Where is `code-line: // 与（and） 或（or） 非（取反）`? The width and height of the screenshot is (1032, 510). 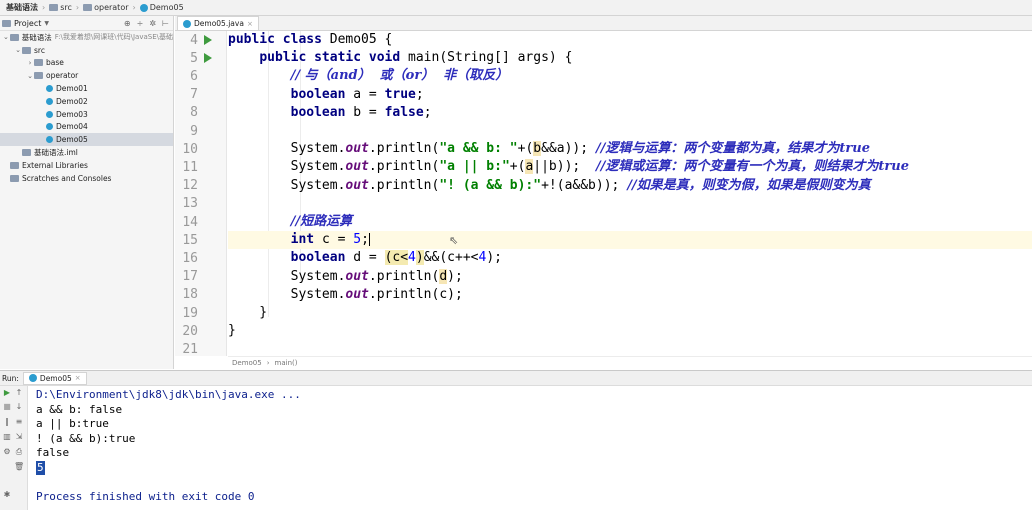 code-line: // 与（and） 或（or） 非（取反） is located at coordinates (630, 76).